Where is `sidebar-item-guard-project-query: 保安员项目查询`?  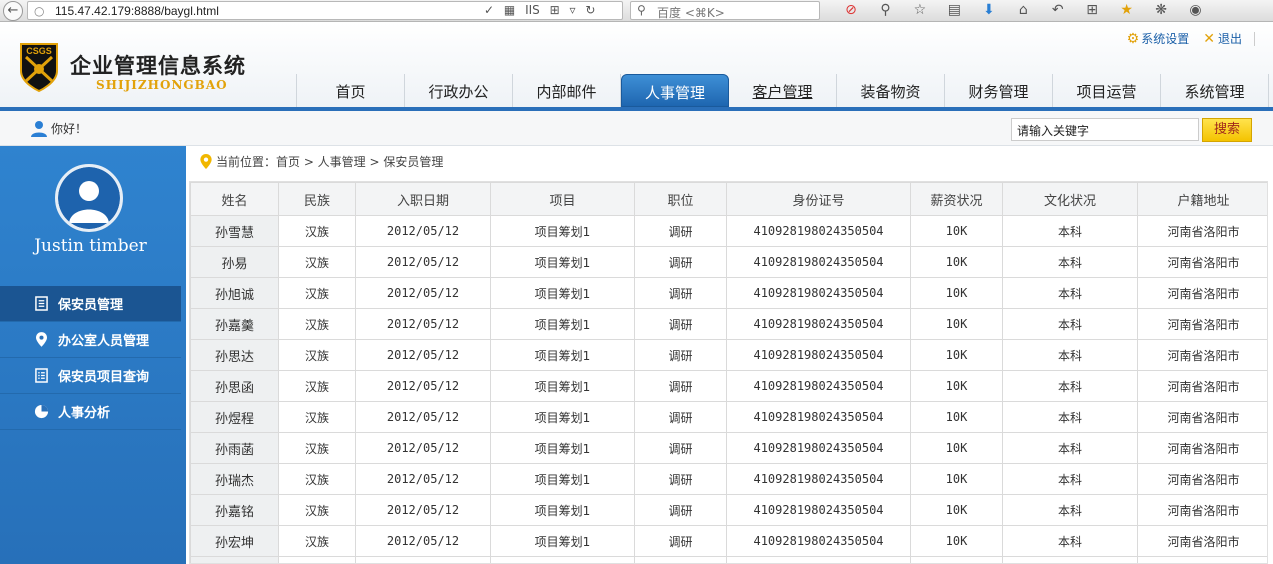
sidebar-item-guard-project-query: 保安员项目查询 is located at coordinates (90, 376).